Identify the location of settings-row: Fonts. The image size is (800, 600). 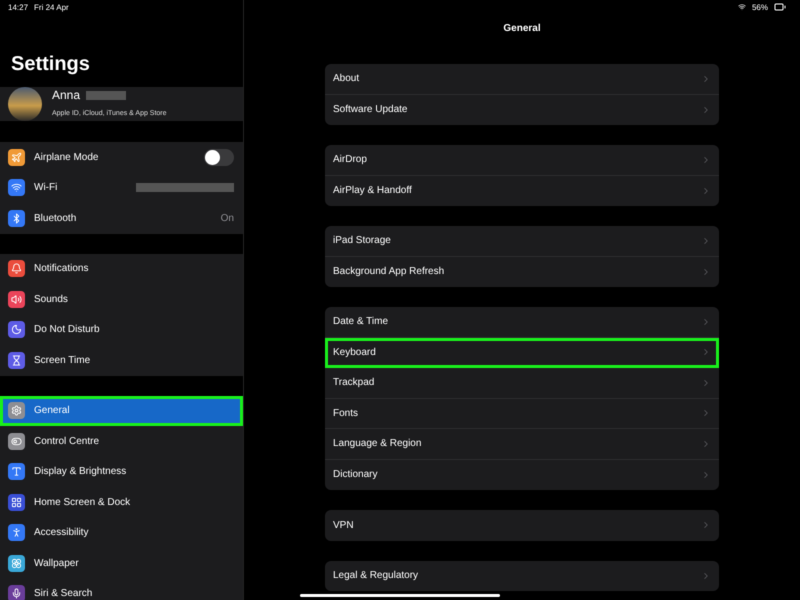
(522, 413).